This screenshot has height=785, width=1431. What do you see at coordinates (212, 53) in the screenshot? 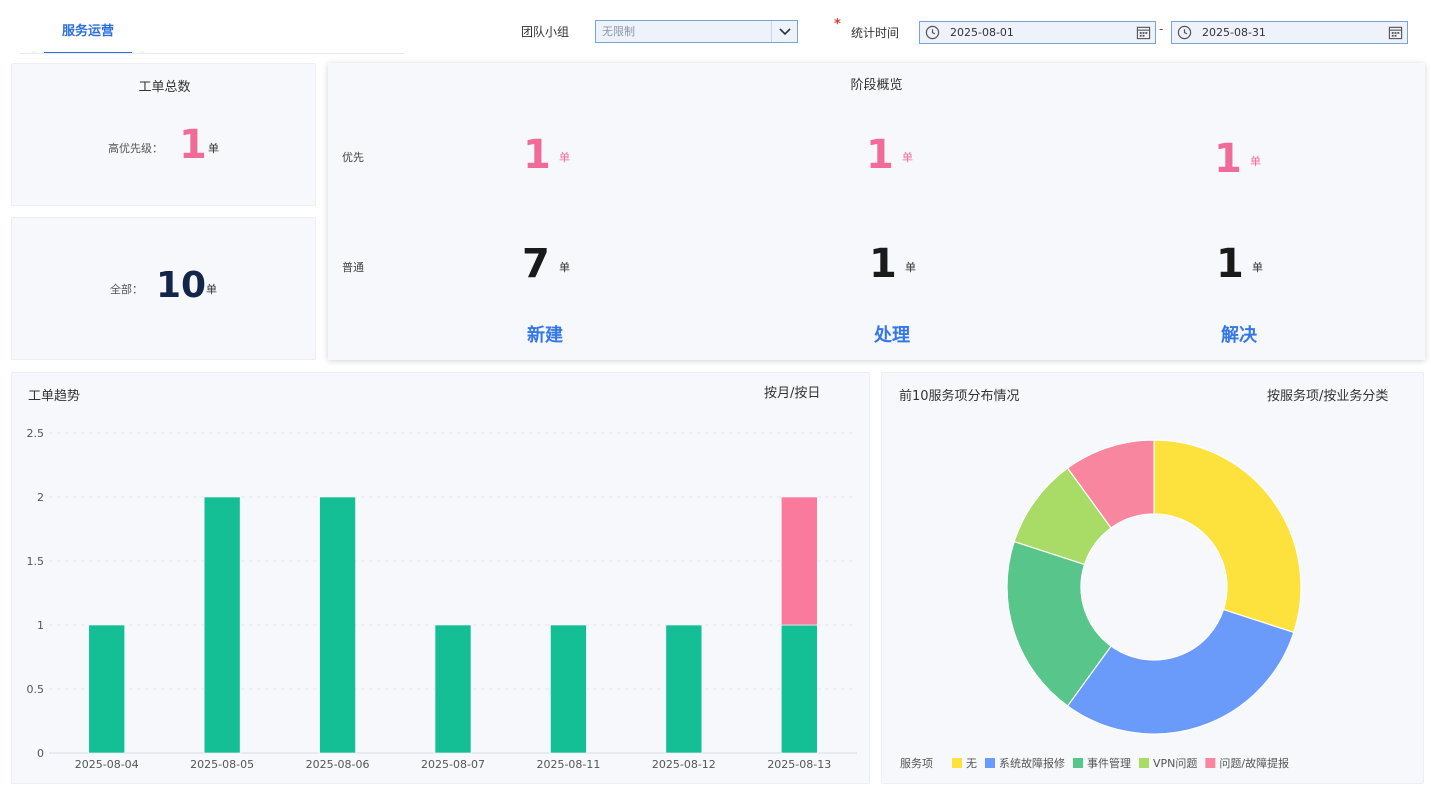
I see `tab-divider` at bounding box center [212, 53].